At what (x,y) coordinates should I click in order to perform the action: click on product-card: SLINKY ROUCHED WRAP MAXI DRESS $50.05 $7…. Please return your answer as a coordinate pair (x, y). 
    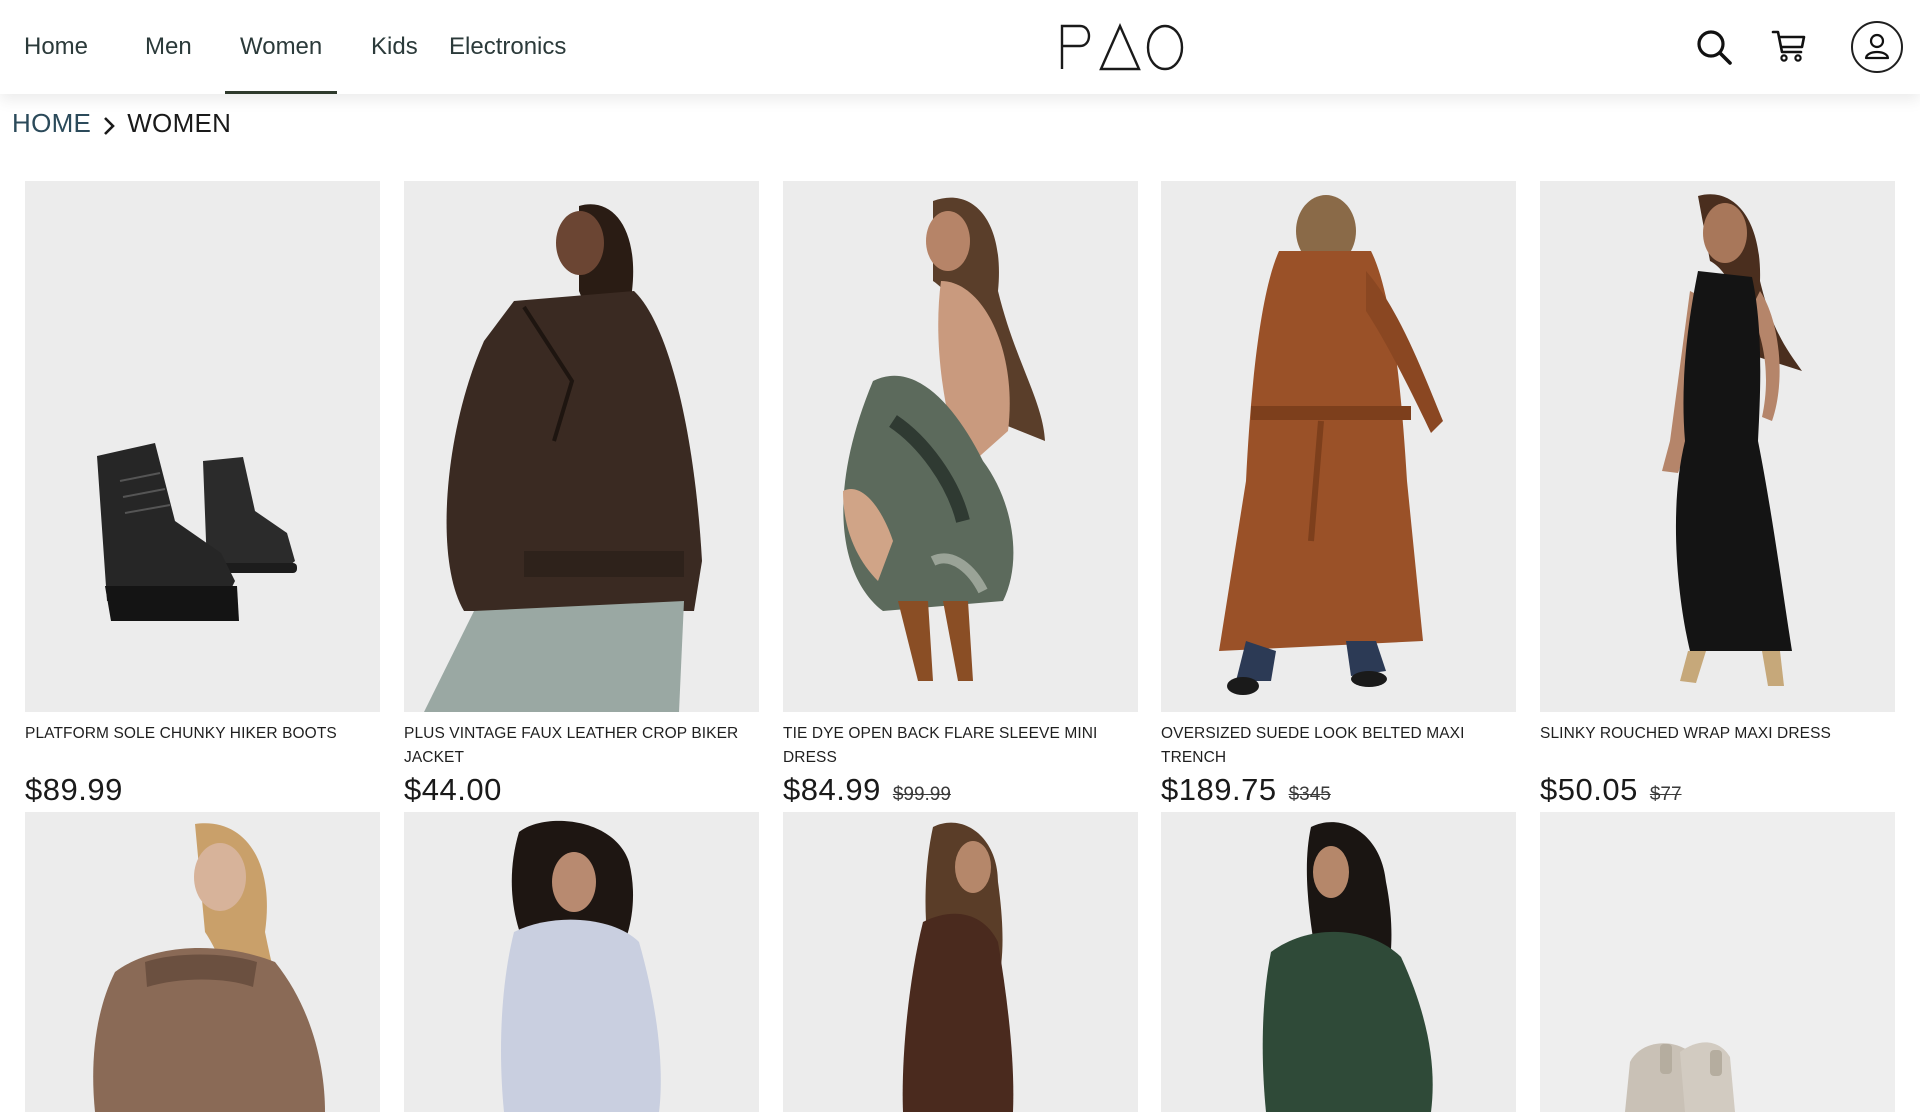
    Looking at the image, I should click on (1717, 494).